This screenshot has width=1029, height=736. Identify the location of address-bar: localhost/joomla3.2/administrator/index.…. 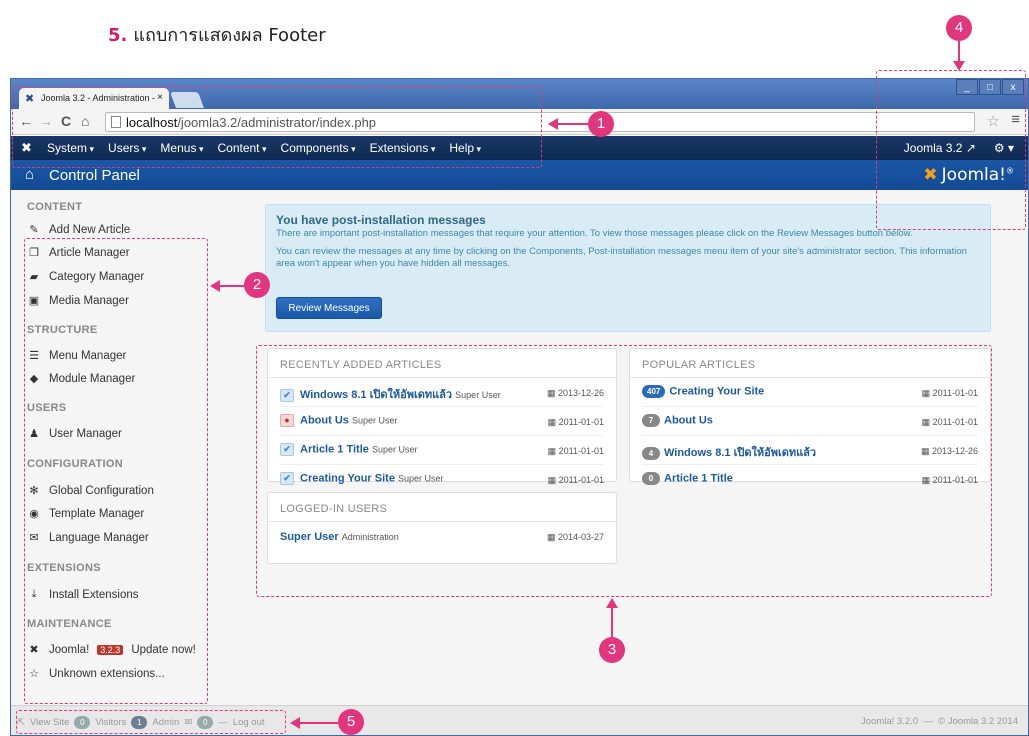
(540, 122).